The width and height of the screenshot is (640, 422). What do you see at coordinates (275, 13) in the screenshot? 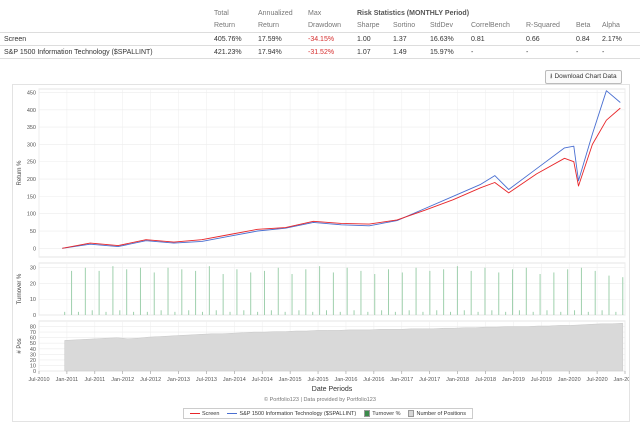
I see `col-header-annualized-l1: Annualized` at bounding box center [275, 13].